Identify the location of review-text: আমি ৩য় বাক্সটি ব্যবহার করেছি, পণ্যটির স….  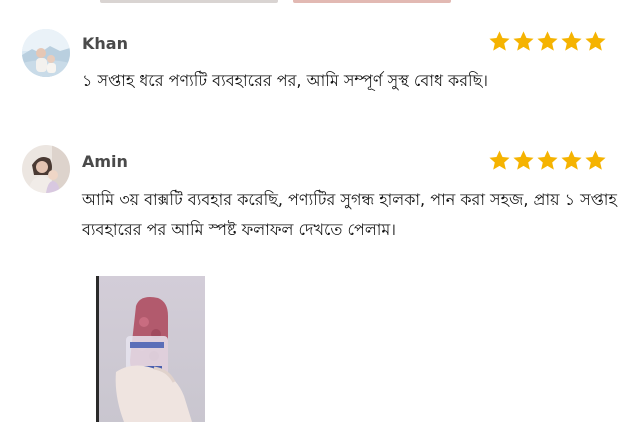
(349, 214).